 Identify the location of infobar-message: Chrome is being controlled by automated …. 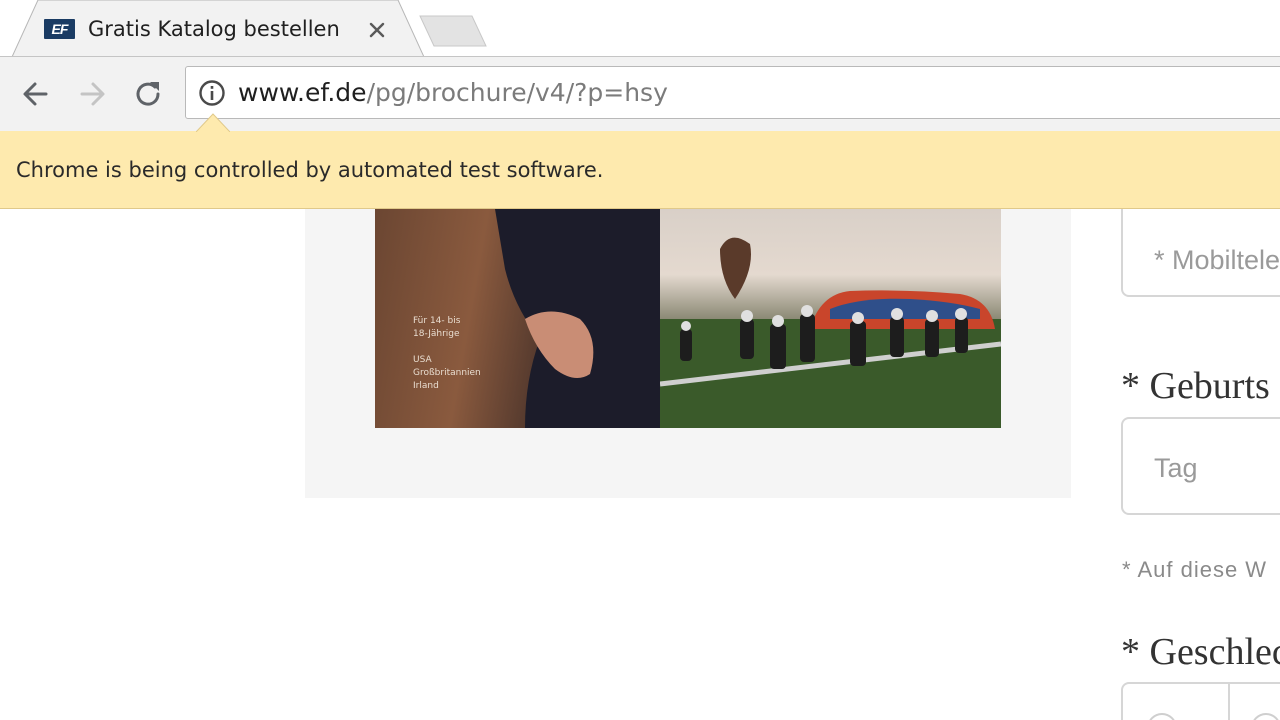
(310, 170).